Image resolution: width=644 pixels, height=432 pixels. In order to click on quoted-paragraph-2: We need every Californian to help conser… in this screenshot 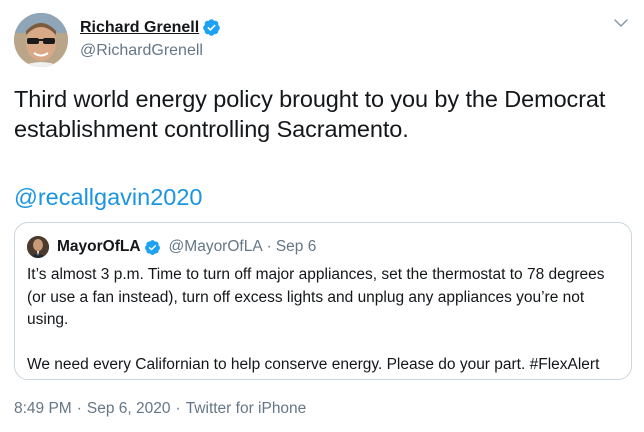, I will do `click(313, 364)`.